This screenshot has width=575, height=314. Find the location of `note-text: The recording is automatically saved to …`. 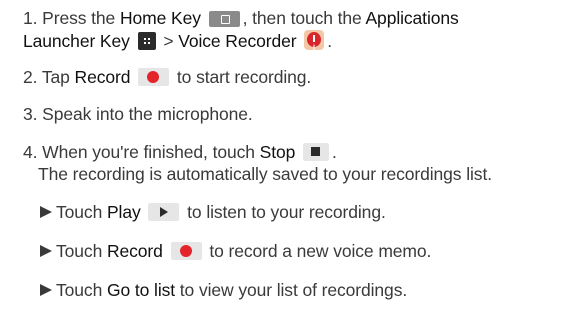

note-text: The recording is automatically saved to … is located at coordinates (265, 174).